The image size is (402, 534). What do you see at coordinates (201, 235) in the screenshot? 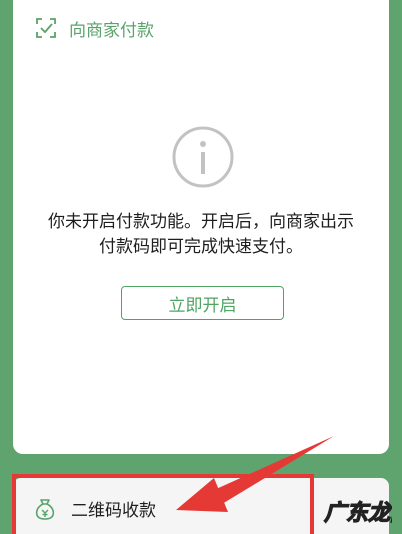
I see `notice-message: 你未开启付款功能。开启后，向商家出示 付款码即可完成快速支付。` at bounding box center [201, 235].